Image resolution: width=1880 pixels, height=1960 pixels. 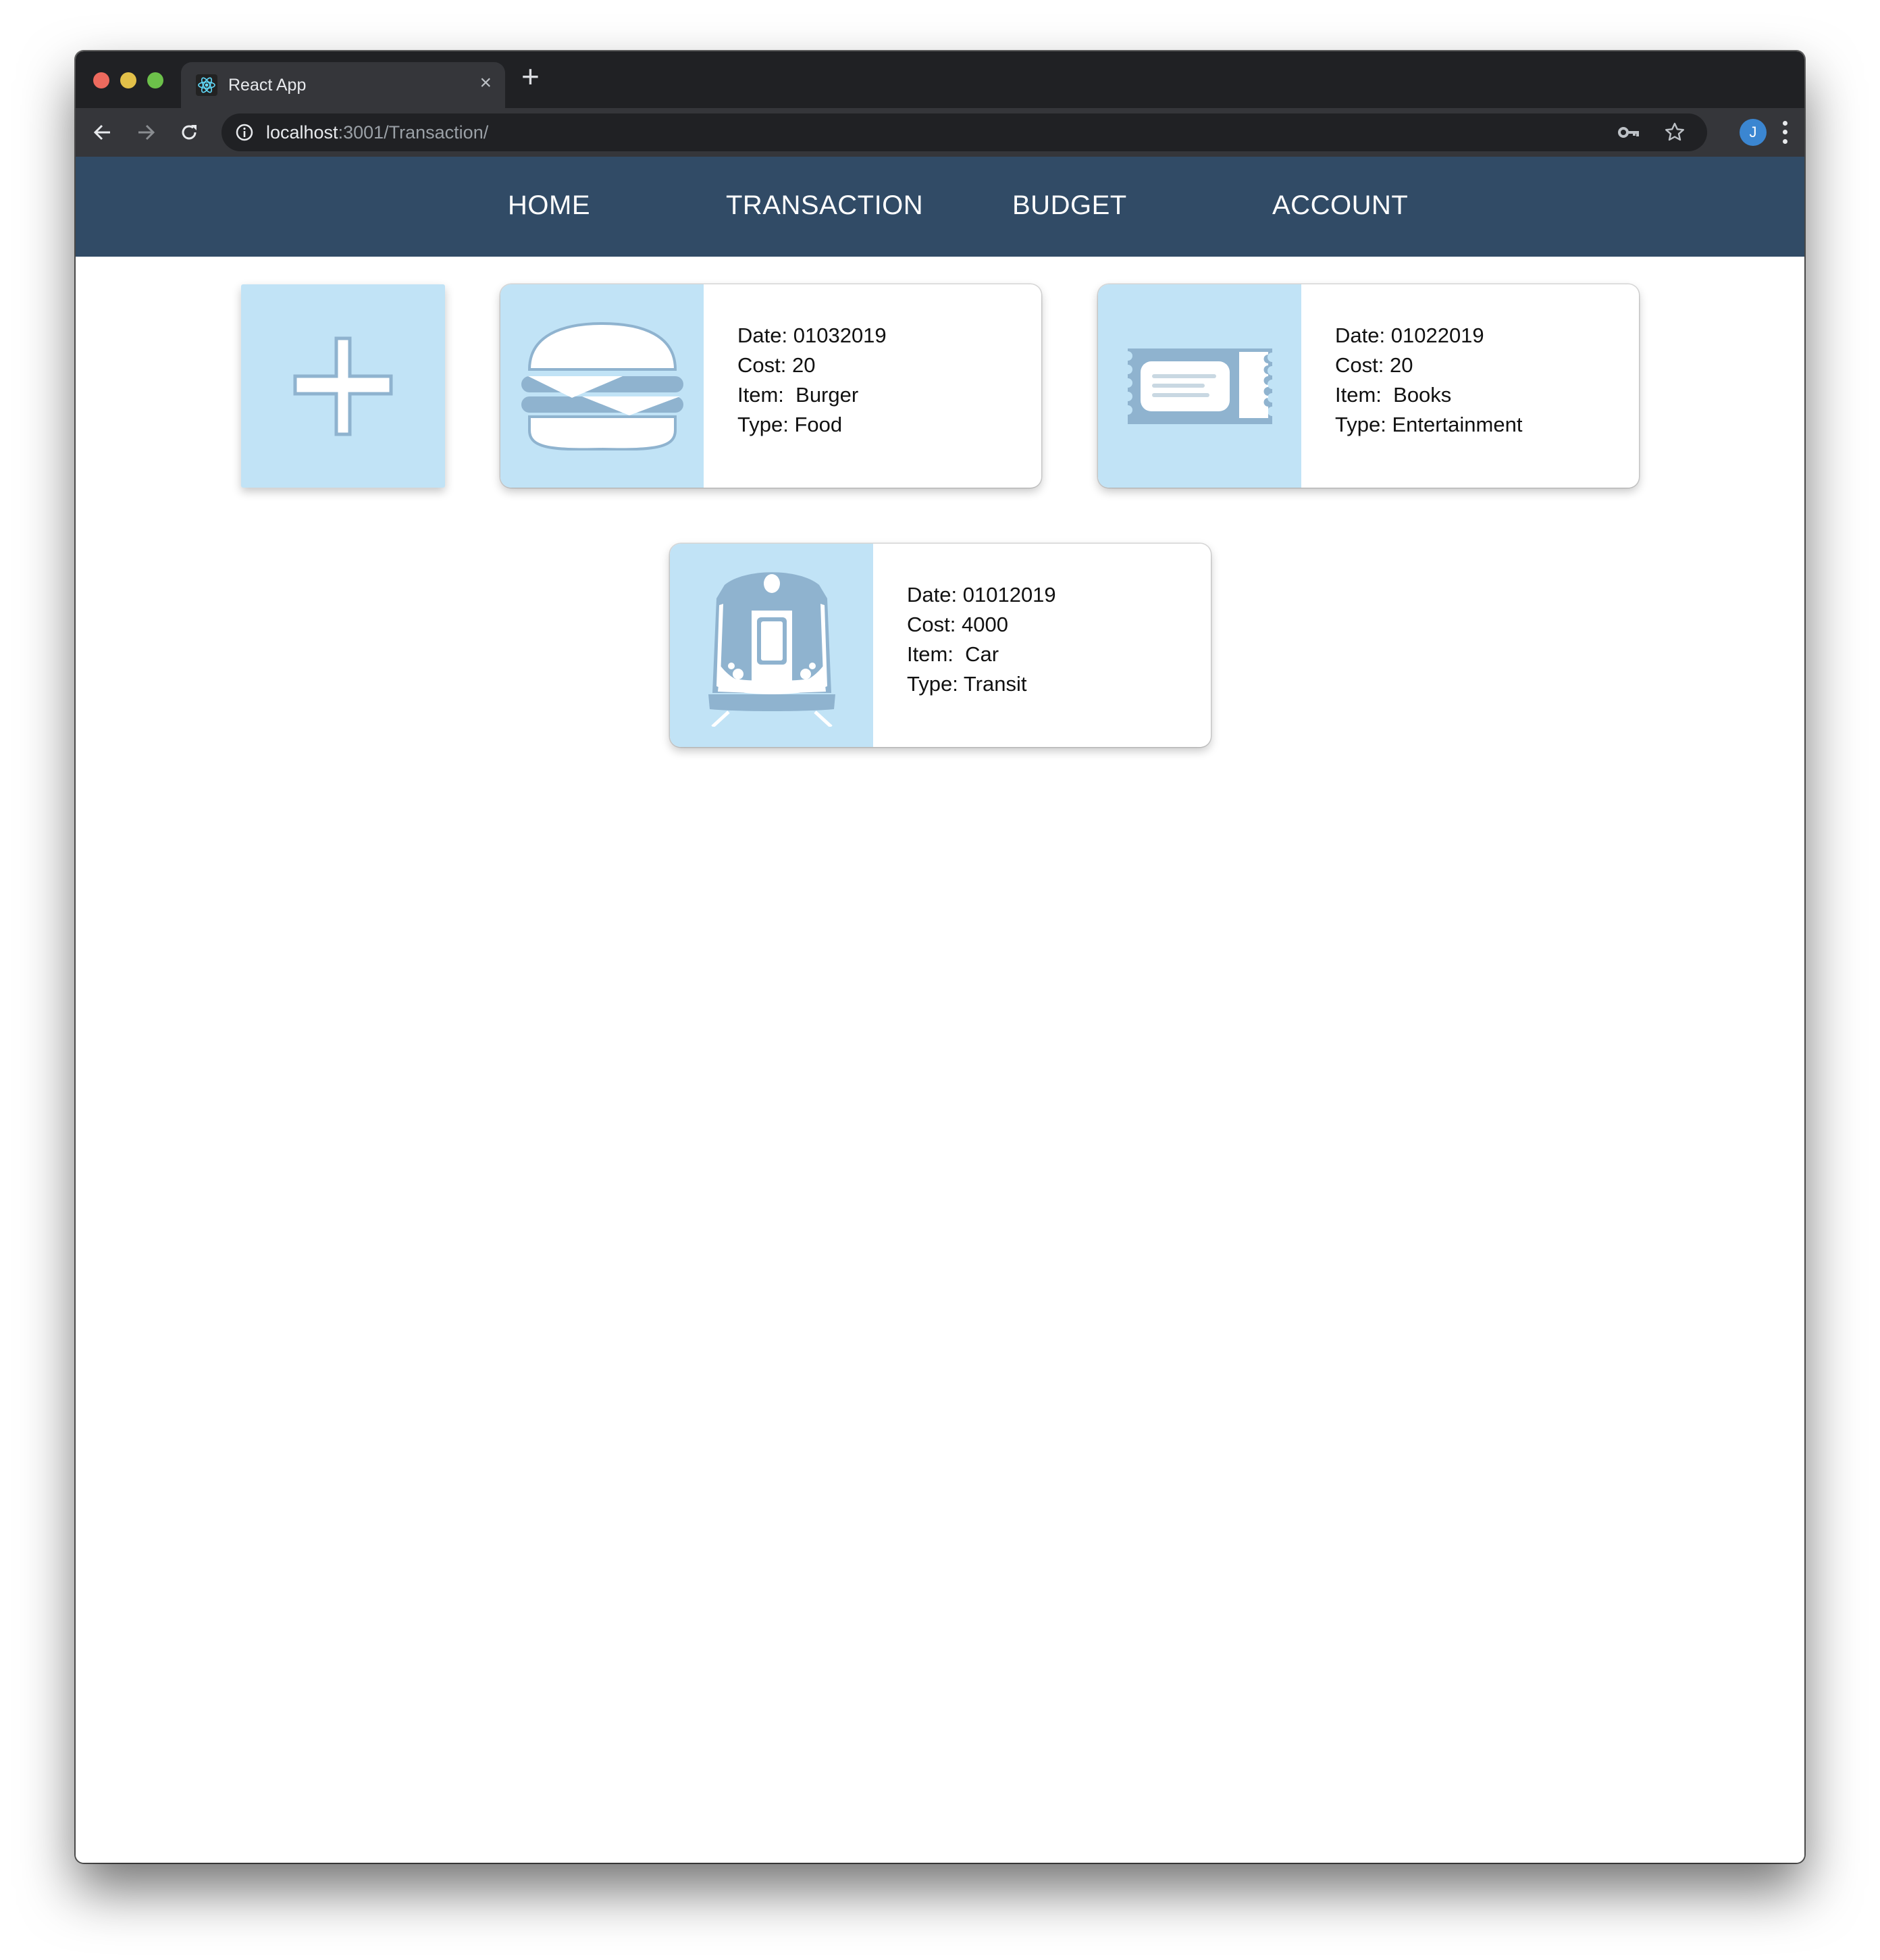 What do you see at coordinates (771, 649) in the screenshot?
I see `train-icon` at bounding box center [771, 649].